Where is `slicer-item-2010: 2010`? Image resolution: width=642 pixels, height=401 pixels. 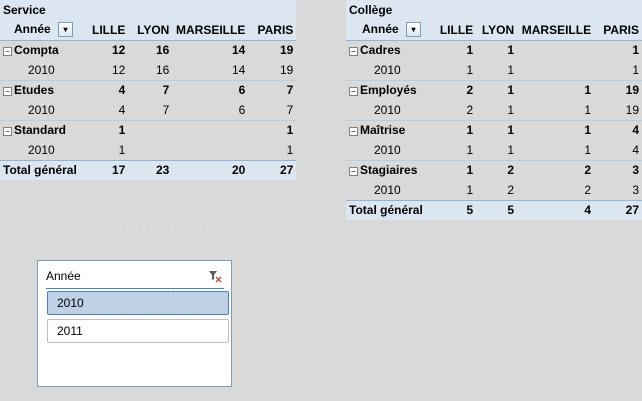
slicer-item-2010: 2010 is located at coordinates (138, 303).